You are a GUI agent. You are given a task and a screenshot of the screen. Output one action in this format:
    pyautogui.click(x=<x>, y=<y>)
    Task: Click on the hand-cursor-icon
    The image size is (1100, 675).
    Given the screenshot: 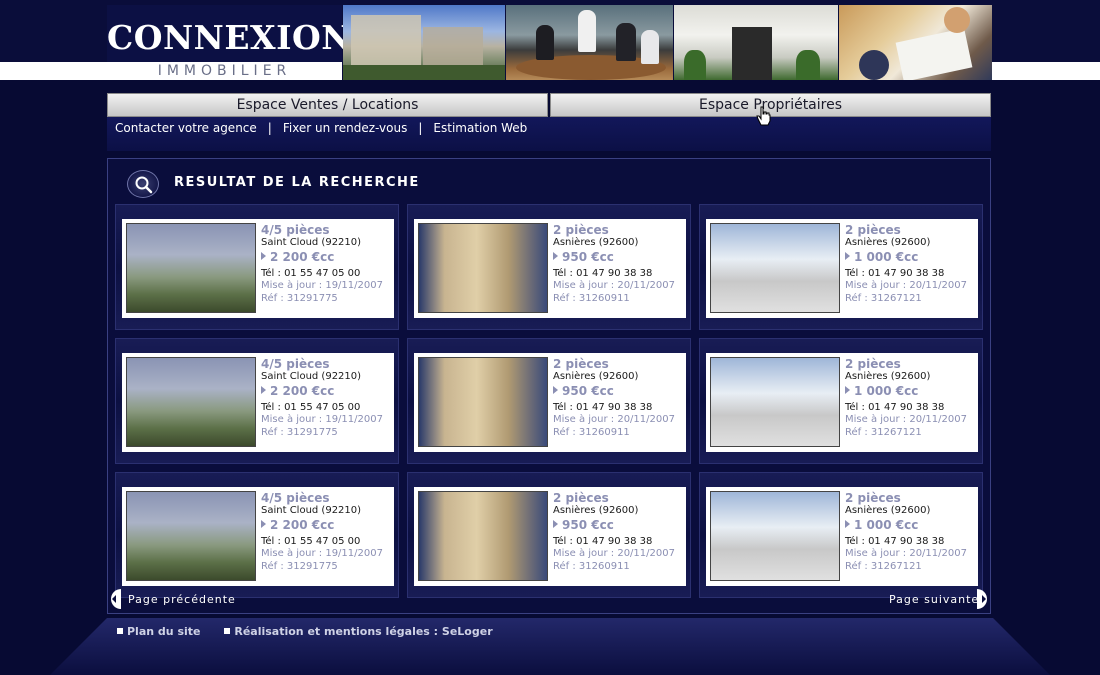 What is the action you would take?
    pyautogui.click(x=763, y=116)
    